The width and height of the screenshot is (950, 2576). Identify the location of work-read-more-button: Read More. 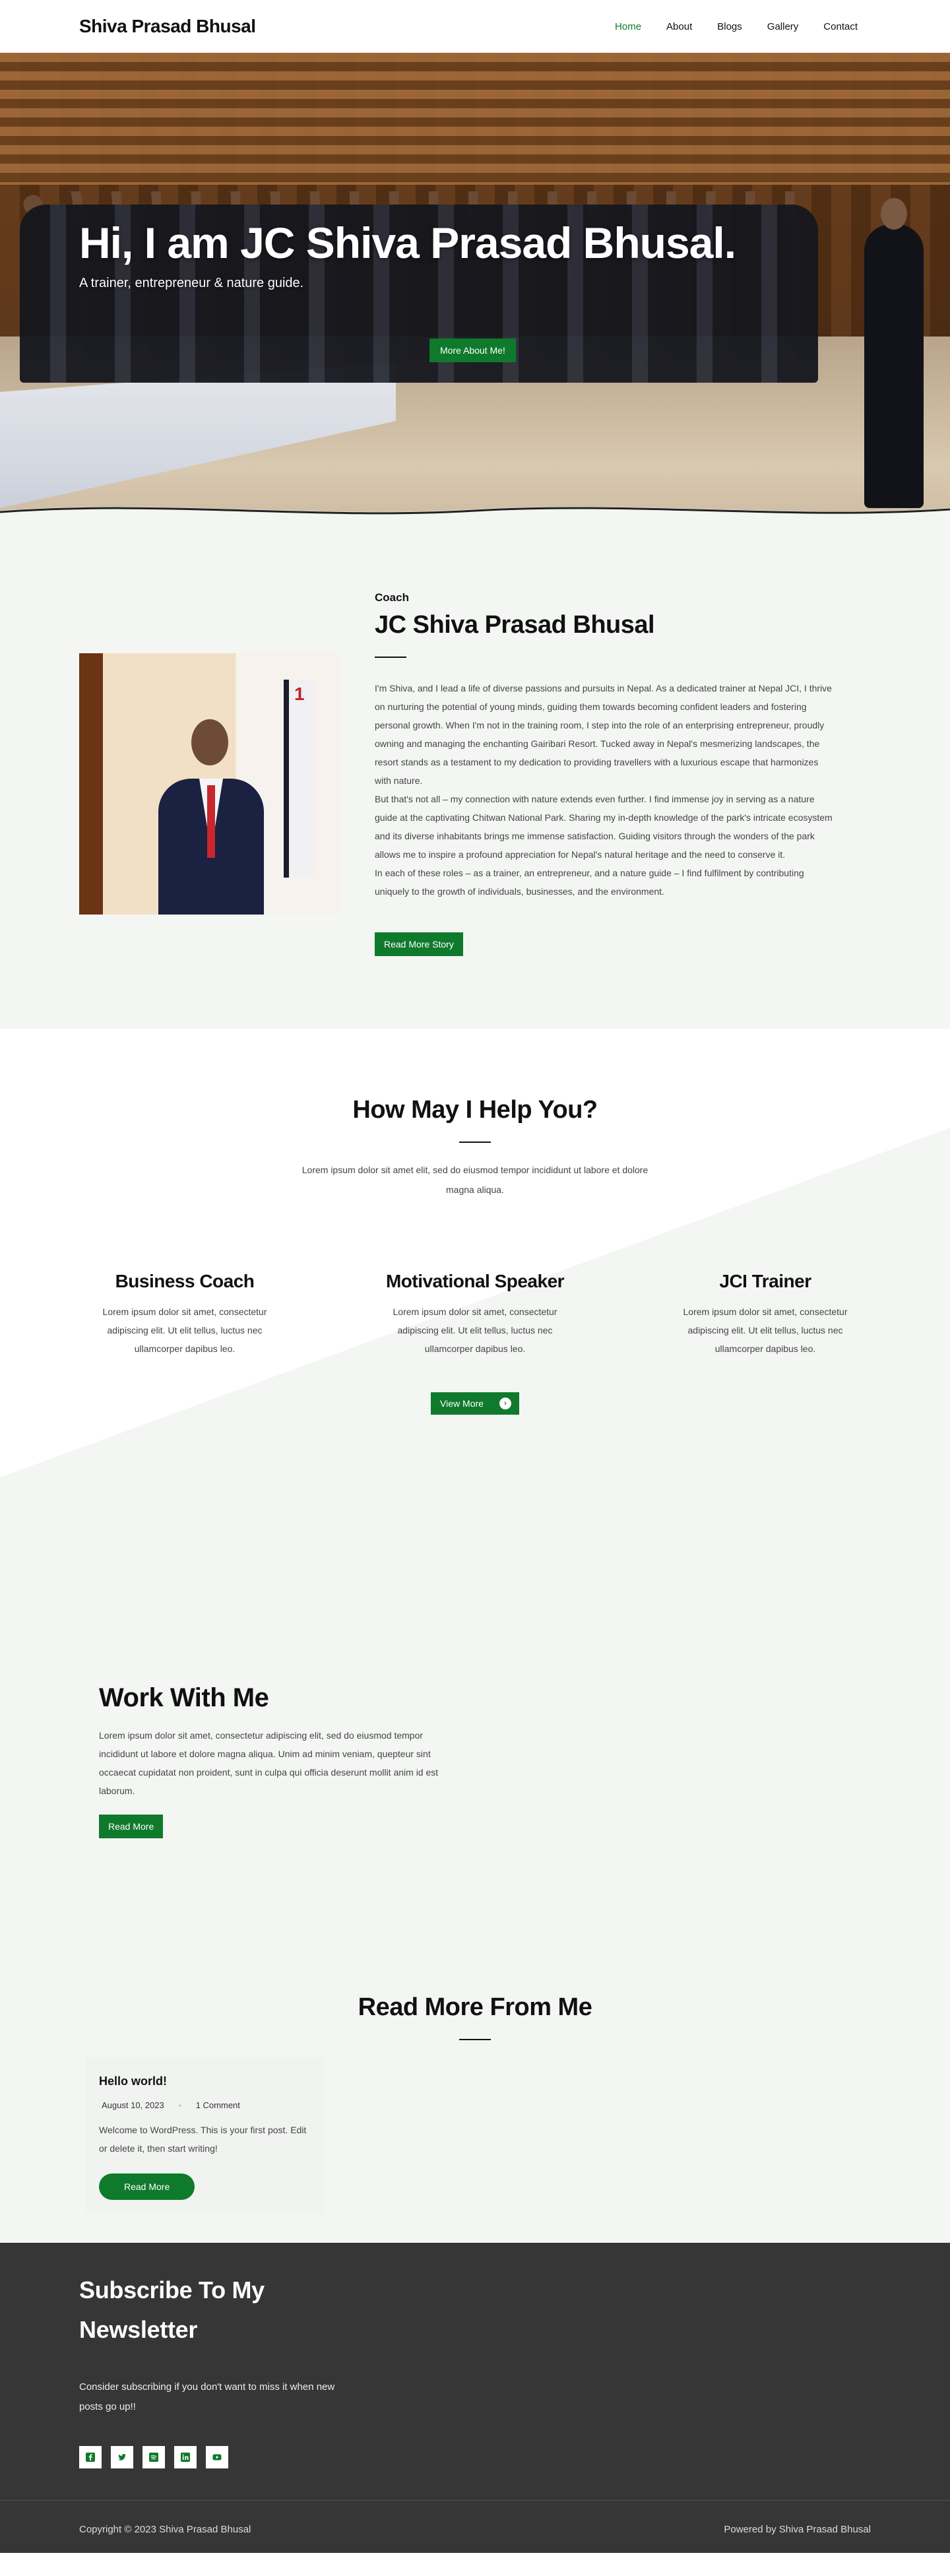
(131, 1827).